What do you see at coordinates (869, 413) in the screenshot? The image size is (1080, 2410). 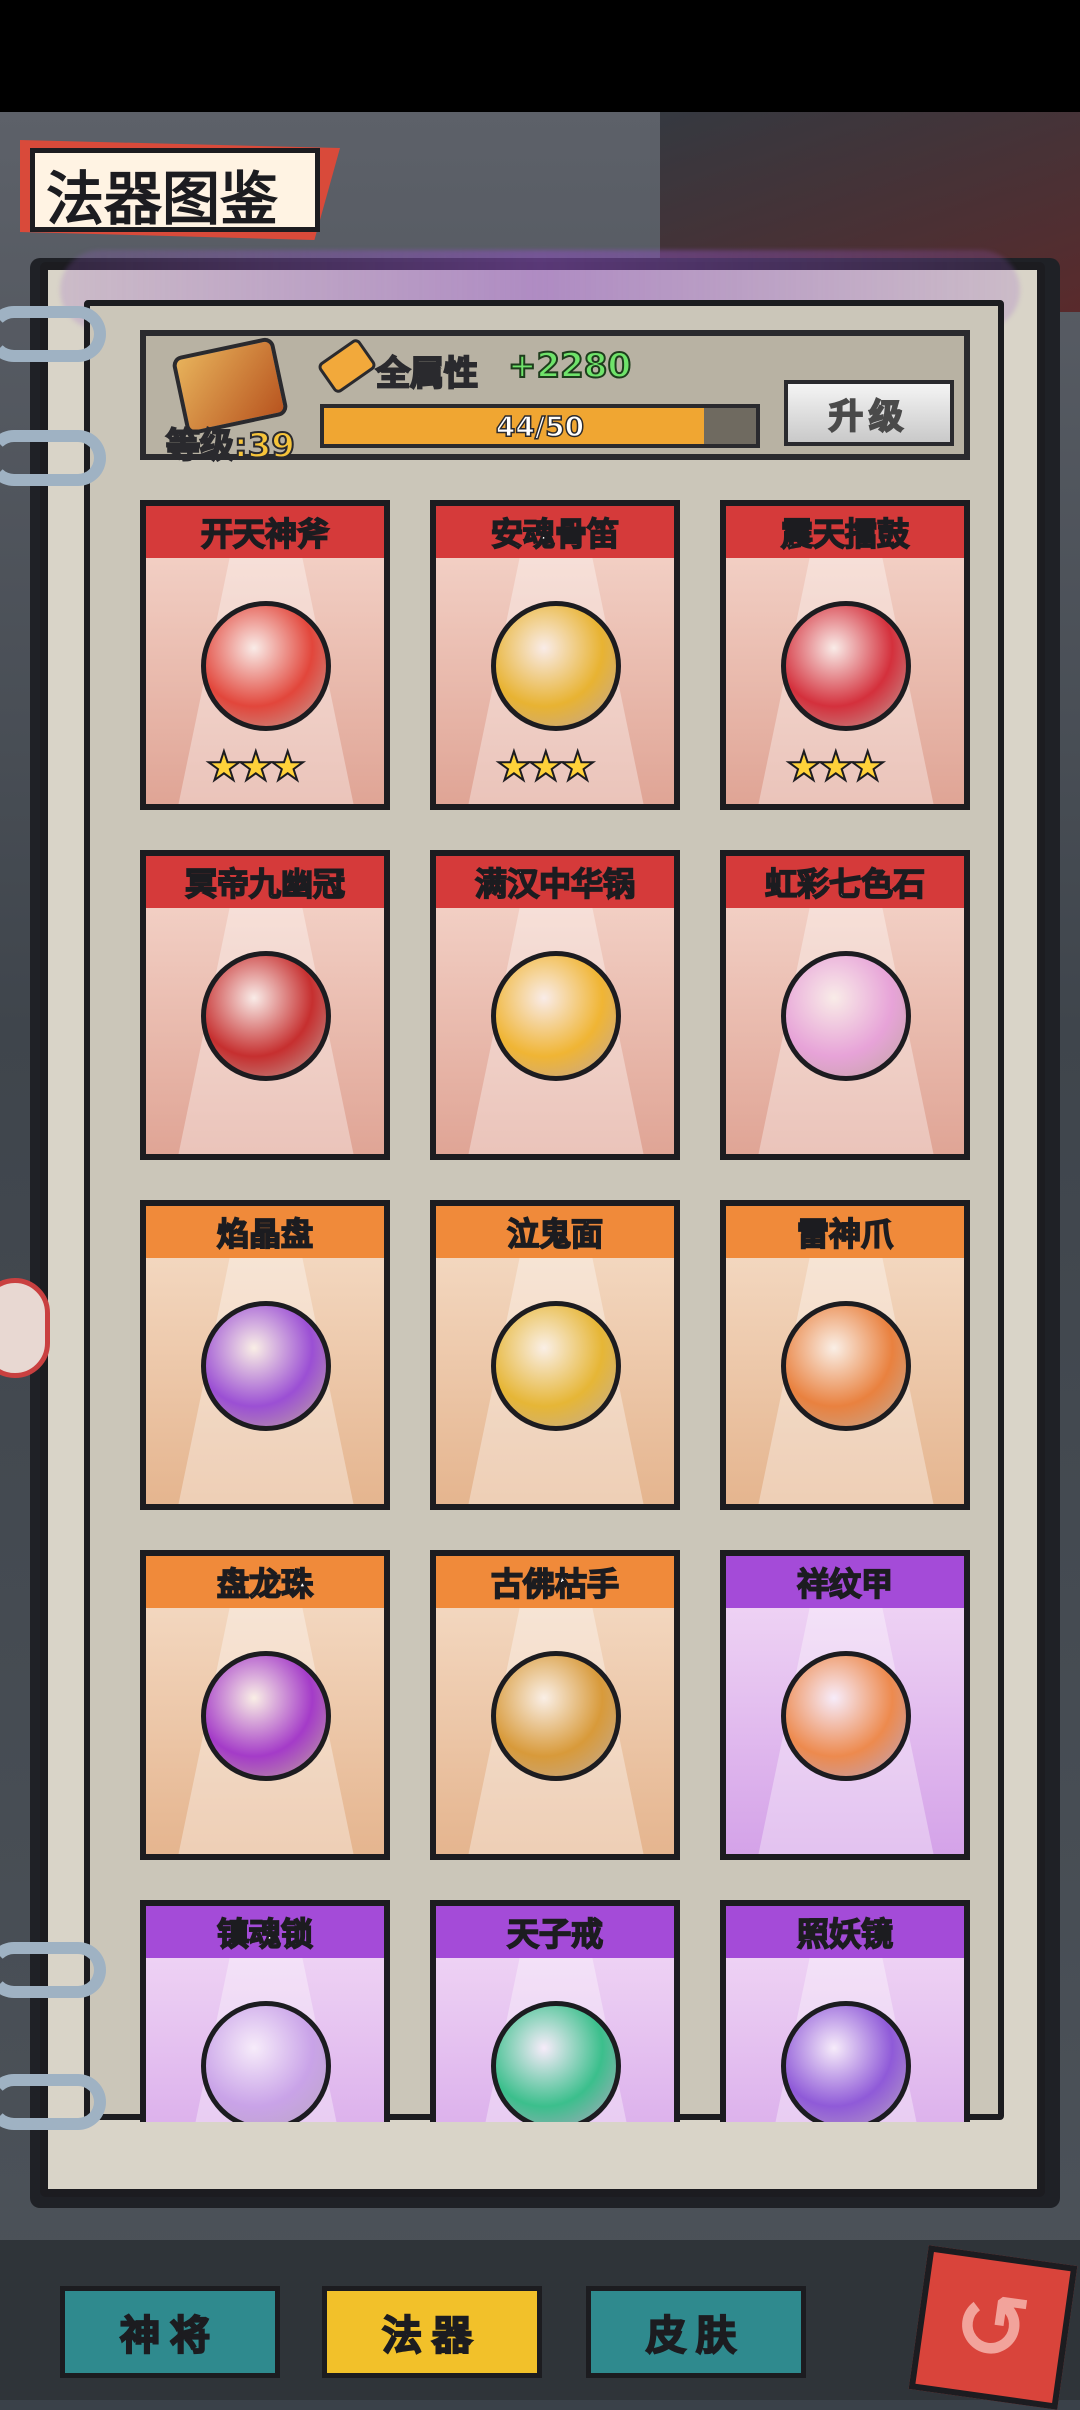 I see `upgrade-button: 升级` at bounding box center [869, 413].